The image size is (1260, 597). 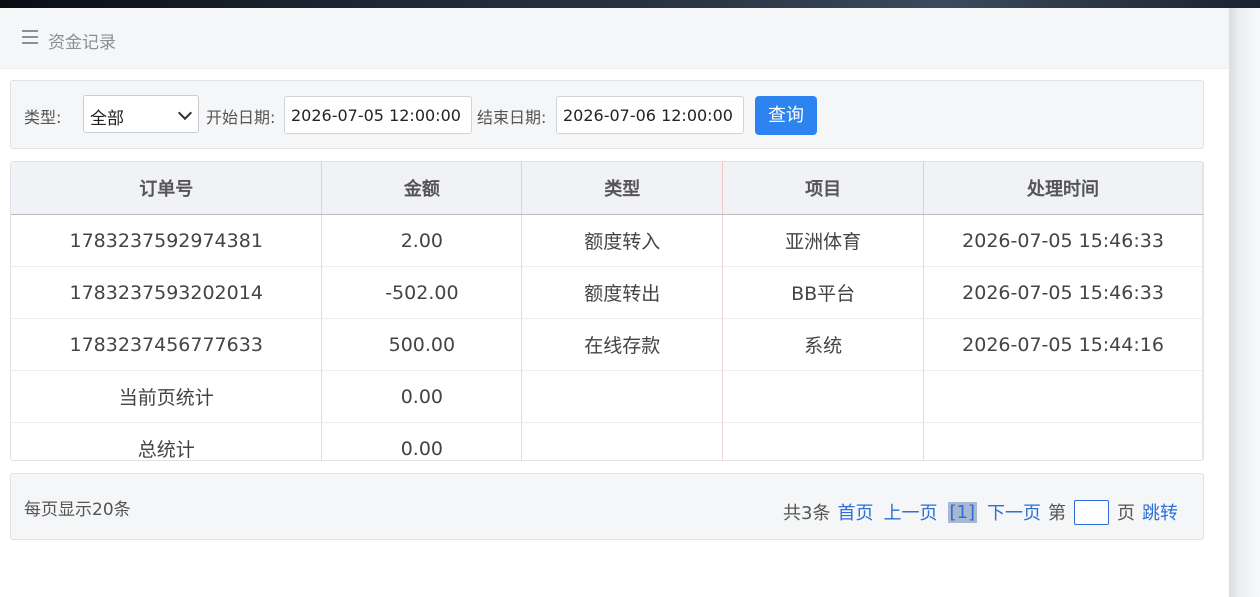 I want to click on per-page-text: 每页显示20条, so click(x=77, y=510).